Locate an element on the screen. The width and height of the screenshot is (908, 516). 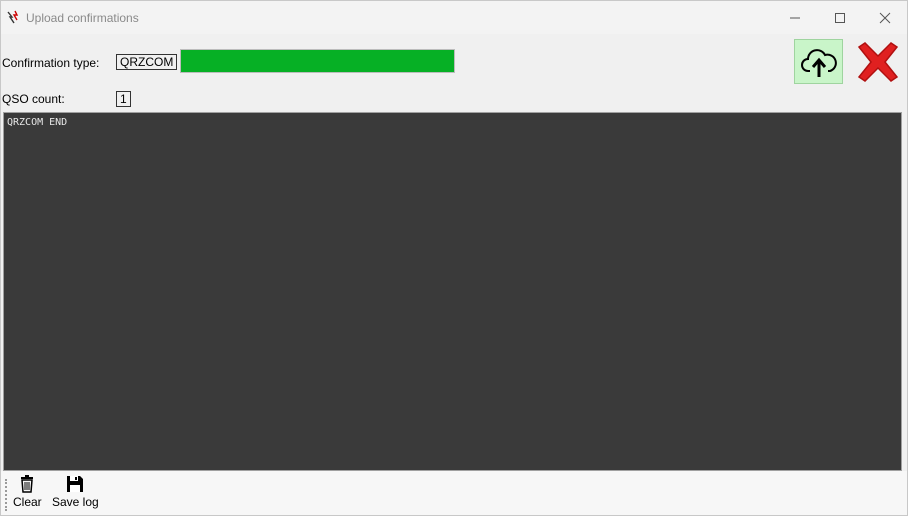
cancel-button is located at coordinates (878, 61).